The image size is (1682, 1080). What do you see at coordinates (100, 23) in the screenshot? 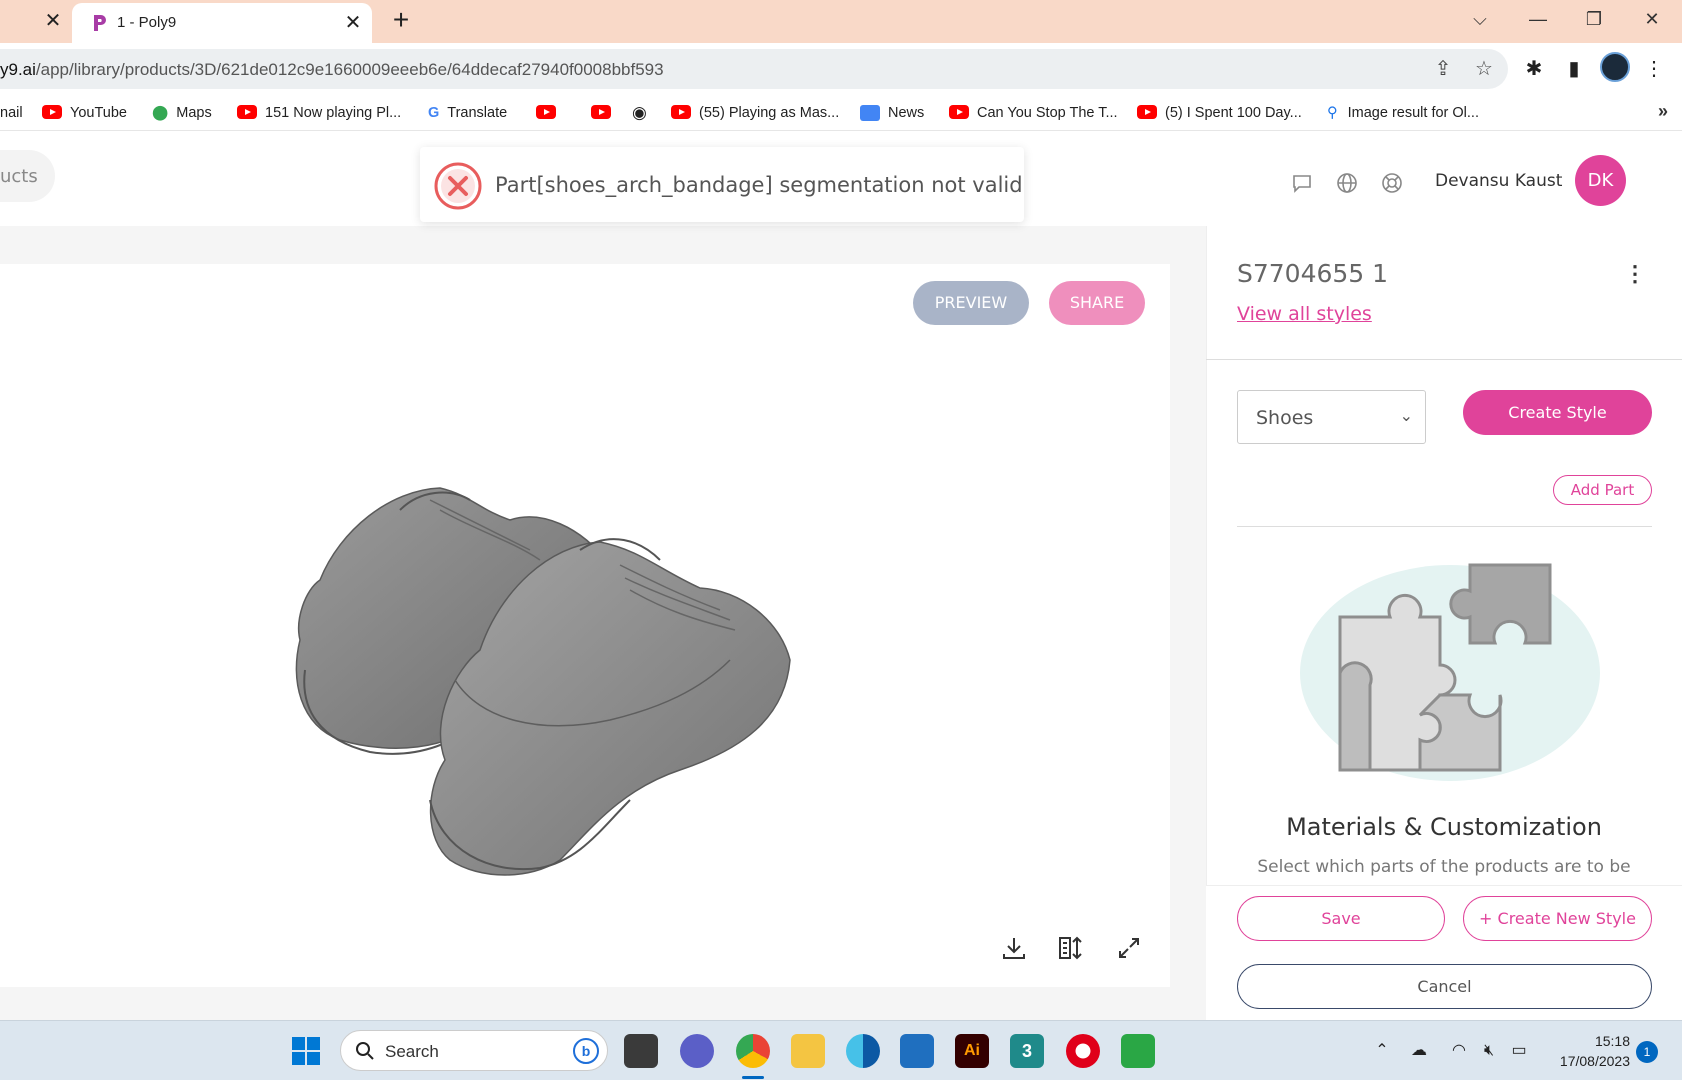
I see `poly9-favicon-icon` at bounding box center [100, 23].